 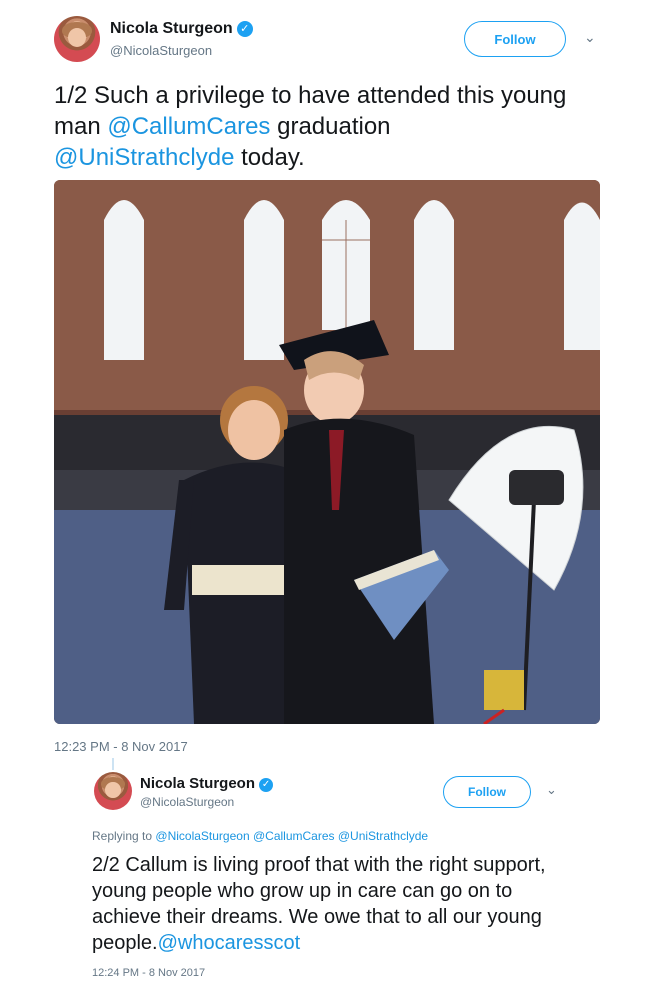 What do you see at coordinates (161, 50) in the screenshot?
I see `author-handle: @NicolaSturgeon` at bounding box center [161, 50].